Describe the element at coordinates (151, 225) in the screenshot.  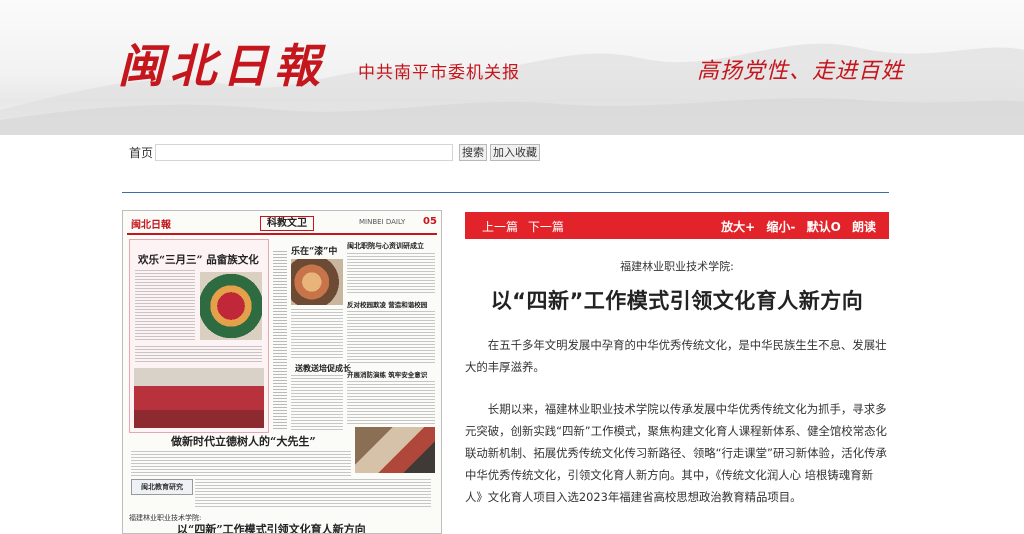
I see `paper-logo: 闽北日報` at that location.